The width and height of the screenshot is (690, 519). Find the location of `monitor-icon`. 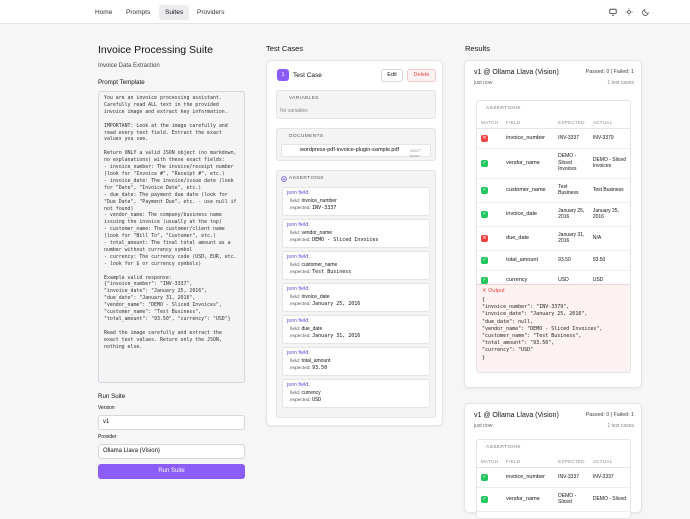

monitor-icon is located at coordinates (613, 12).